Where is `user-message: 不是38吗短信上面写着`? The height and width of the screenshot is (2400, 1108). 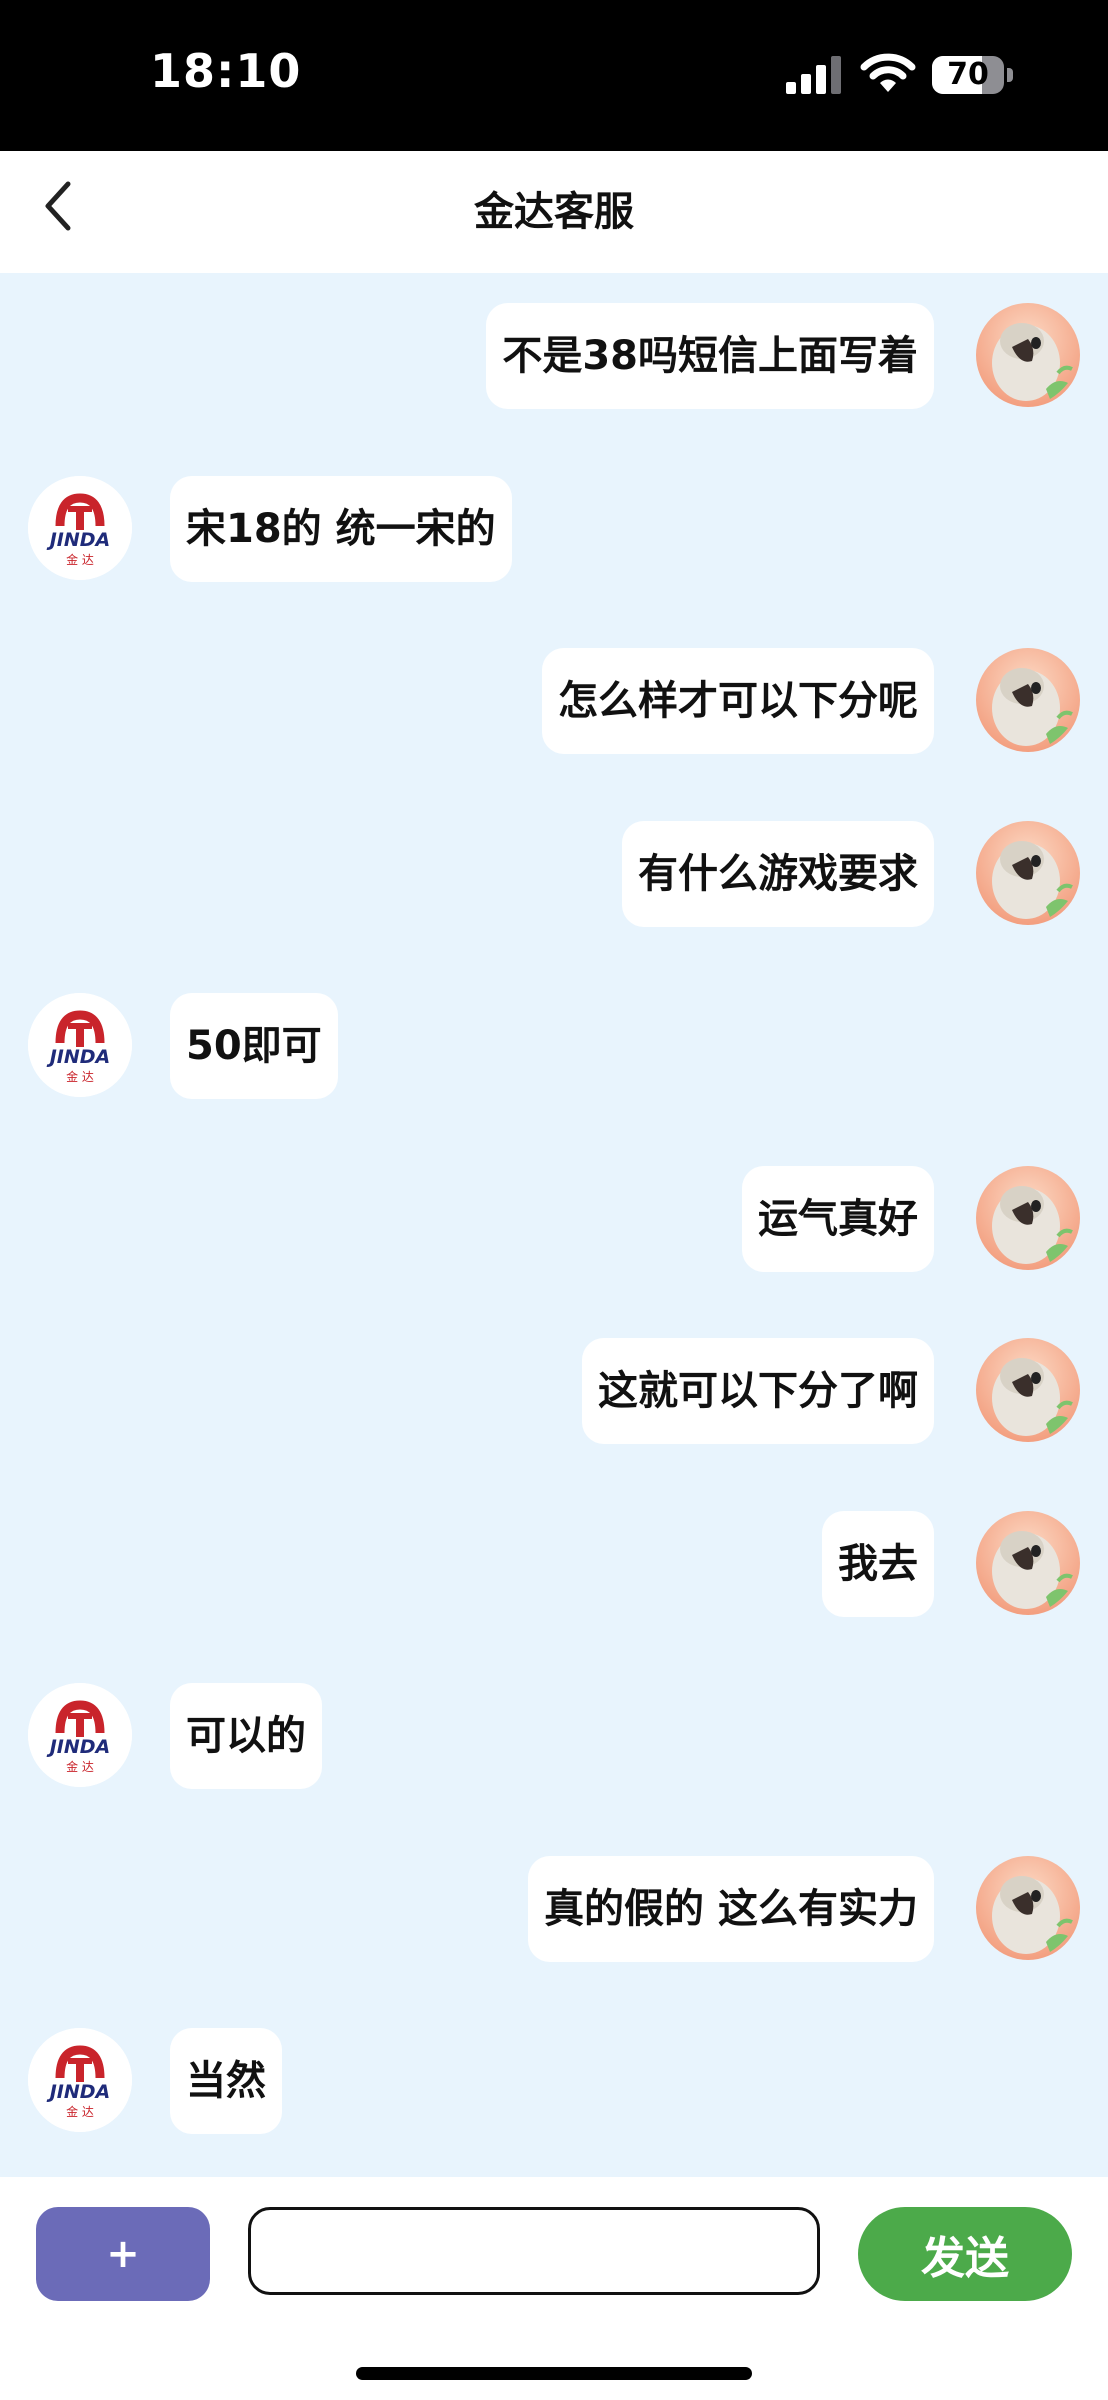
user-message: 不是38吗短信上面写着 is located at coordinates (554, 356).